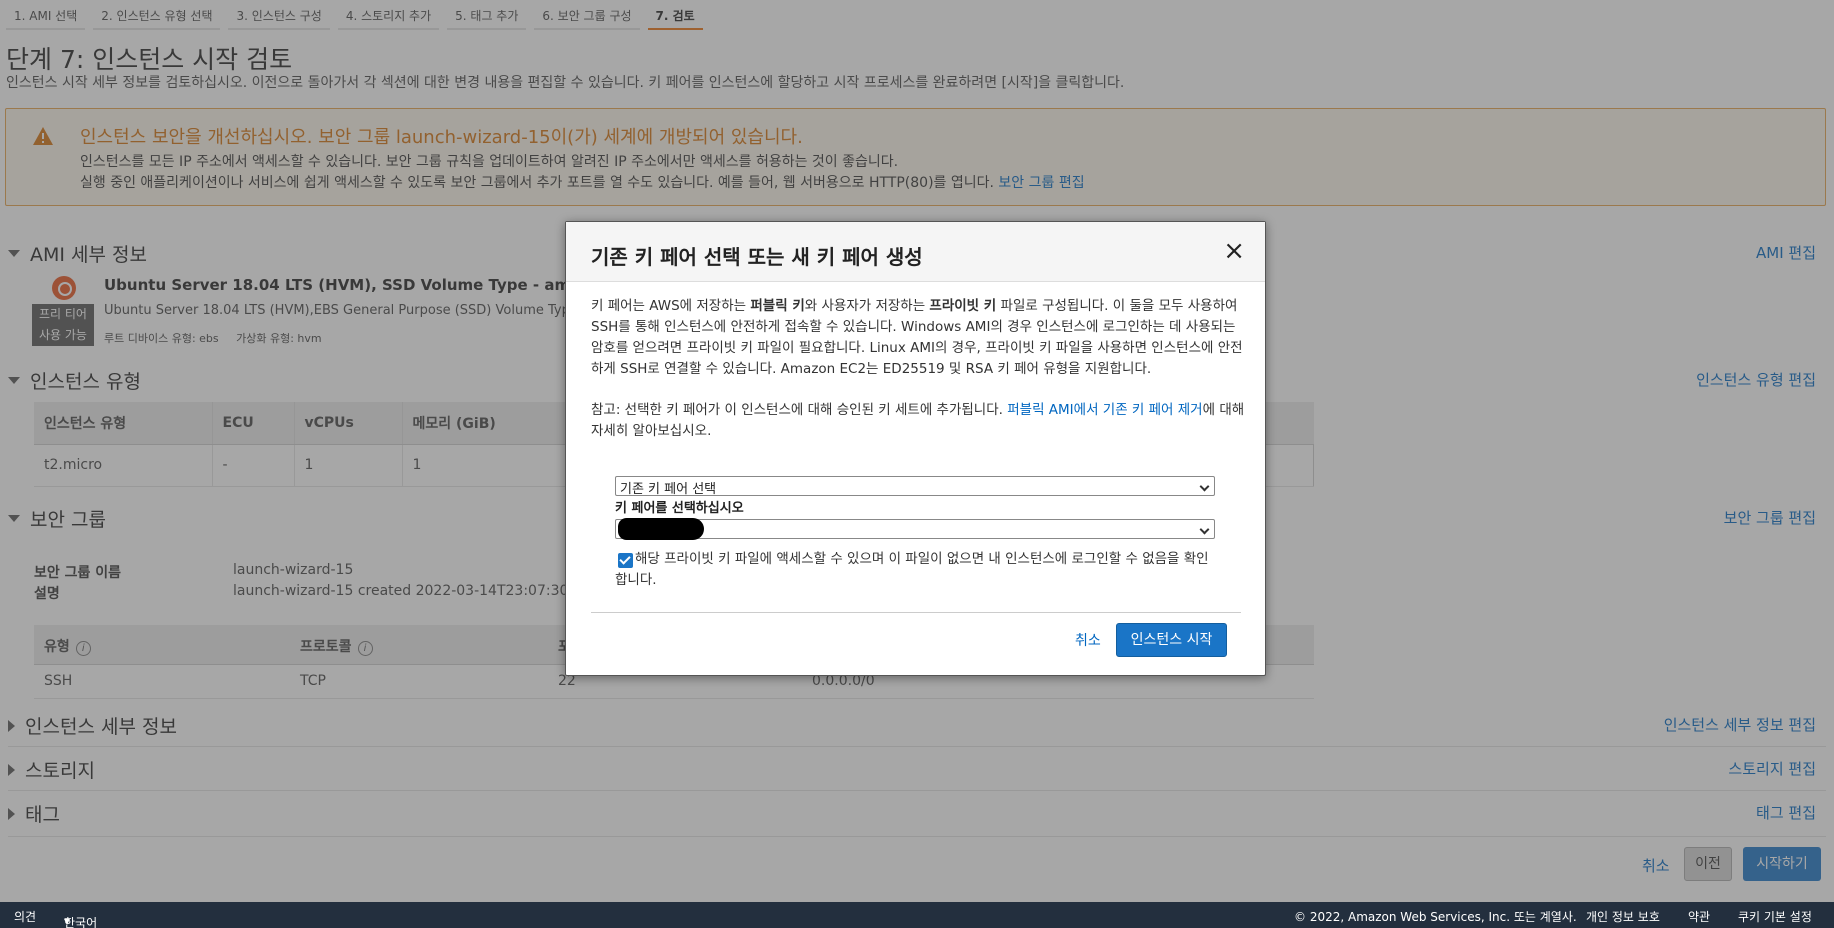  Describe the element at coordinates (25, 916) in the screenshot. I see `feedback-link: 의견` at that location.